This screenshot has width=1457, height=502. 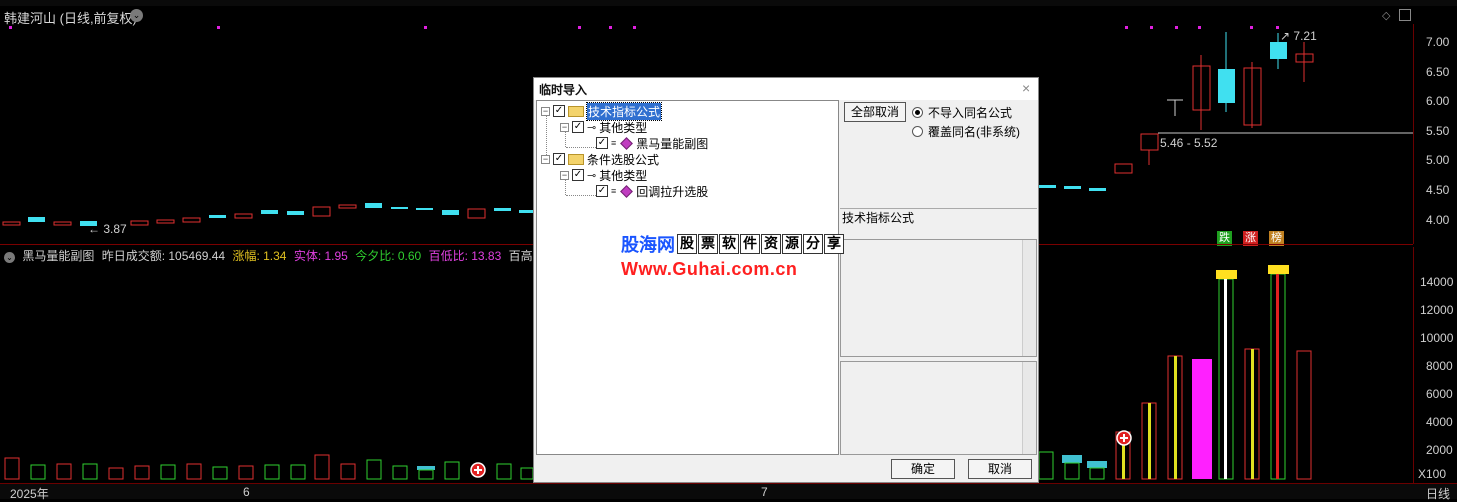 What do you see at coordinates (1438, 42) in the screenshot?
I see `price-tick: 7.00` at bounding box center [1438, 42].